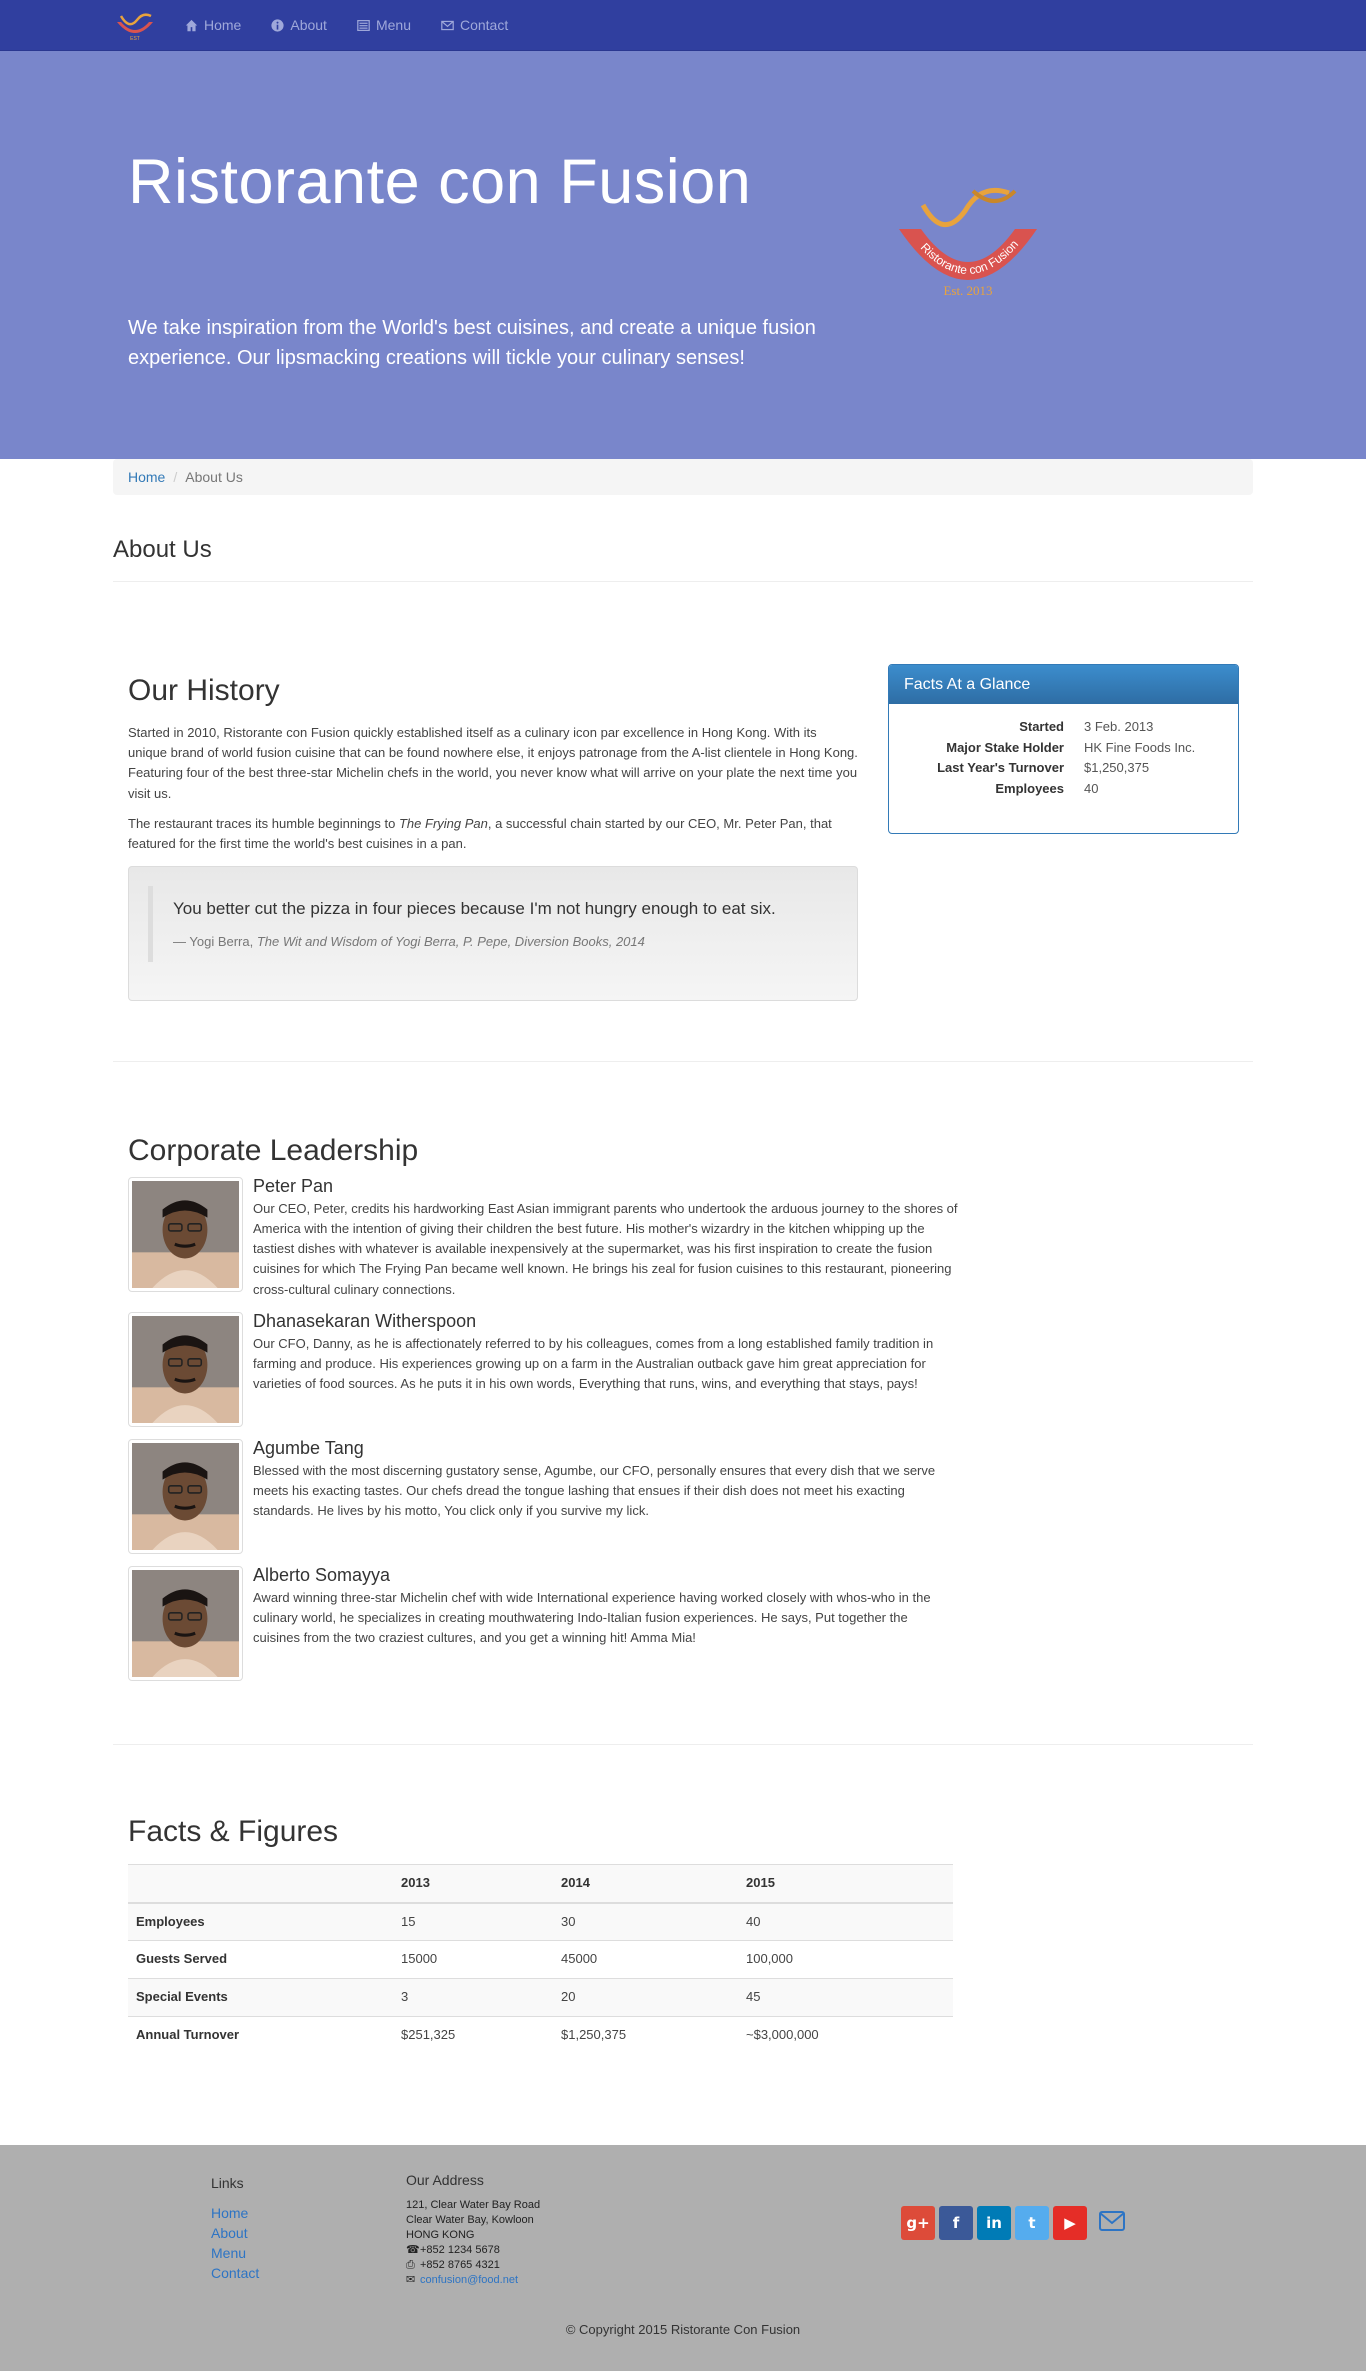 Image resolution: width=1366 pixels, height=2371 pixels. Describe the element at coordinates (470, 2220) in the screenshot. I see `address-line: Clear Water Bay, Kowloon` at that location.